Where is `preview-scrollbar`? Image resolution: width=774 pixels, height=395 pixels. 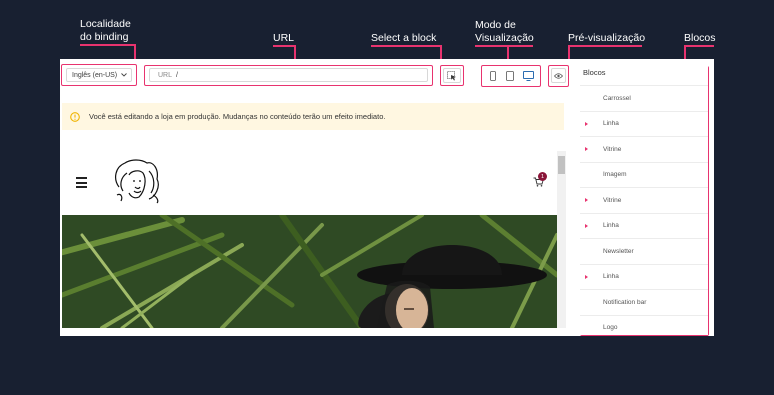
preview-scrollbar is located at coordinates (561, 239).